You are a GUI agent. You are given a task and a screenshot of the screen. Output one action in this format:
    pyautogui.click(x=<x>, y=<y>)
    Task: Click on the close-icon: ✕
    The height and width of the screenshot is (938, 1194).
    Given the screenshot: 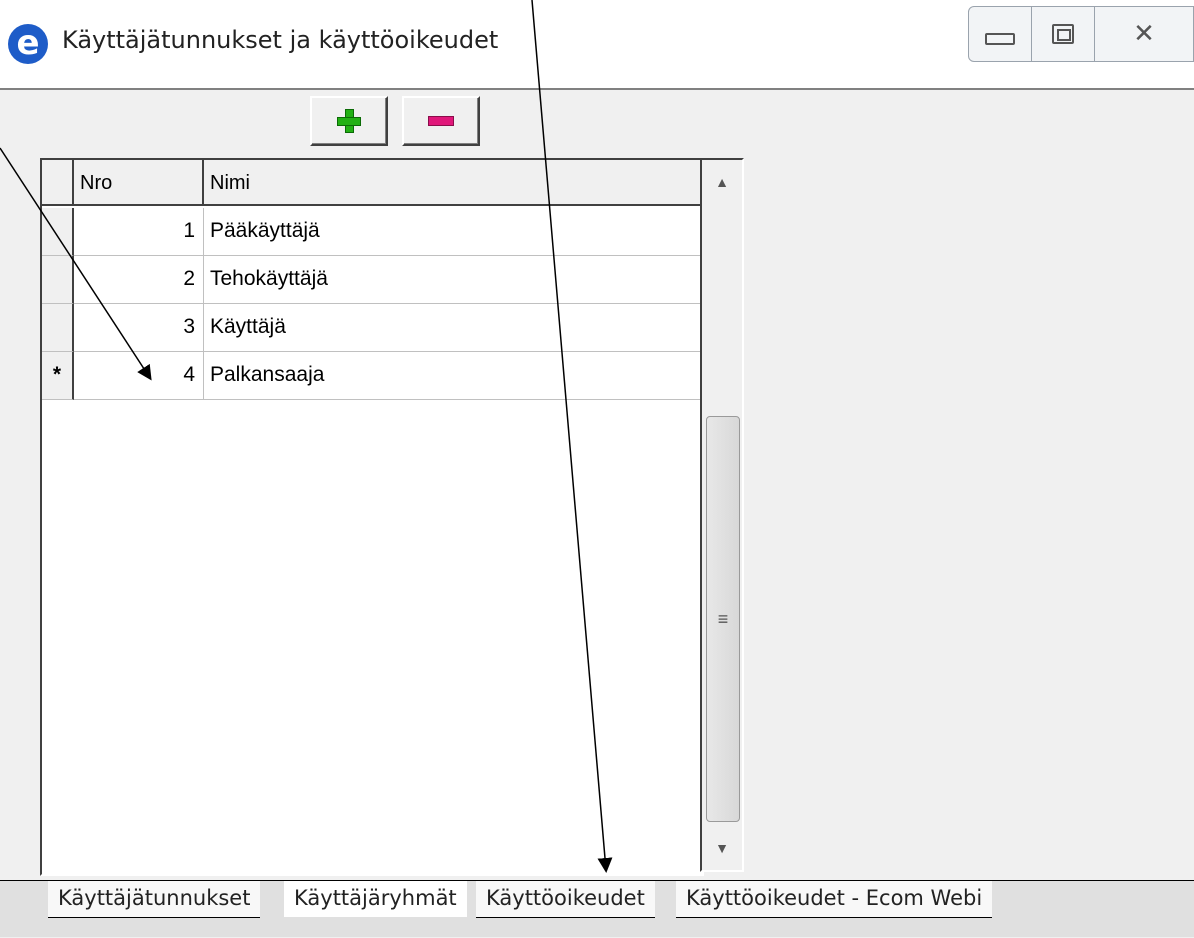 What is the action you would take?
    pyautogui.click(x=1144, y=34)
    